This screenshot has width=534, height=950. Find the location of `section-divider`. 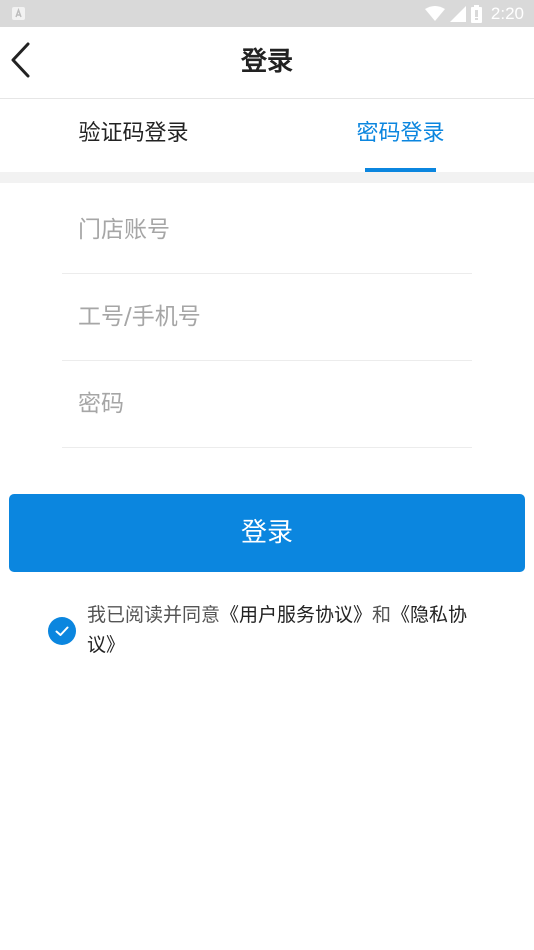

section-divider is located at coordinates (267, 177).